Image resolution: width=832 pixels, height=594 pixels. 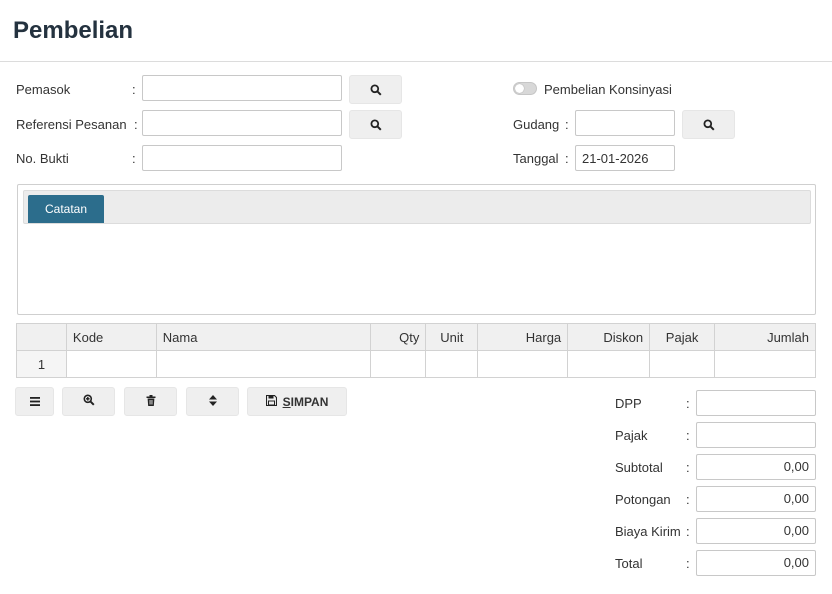 I want to click on tanggal-colon: :, so click(x=567, y=158).